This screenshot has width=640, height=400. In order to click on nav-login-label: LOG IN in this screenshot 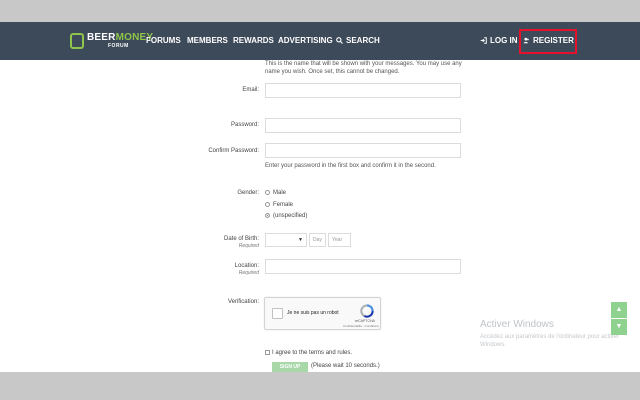, I will do `click(504, 40)`.